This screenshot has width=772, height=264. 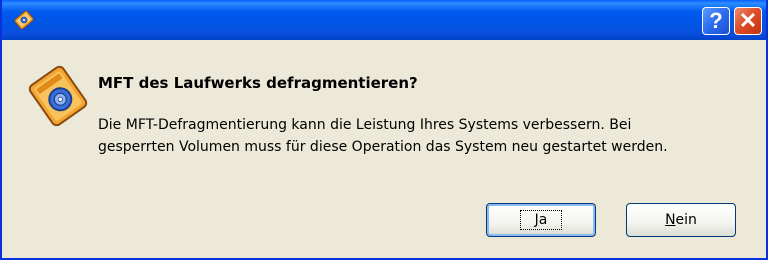 I want to click on yes-button-label: Ja, so click(x=541, y=220).